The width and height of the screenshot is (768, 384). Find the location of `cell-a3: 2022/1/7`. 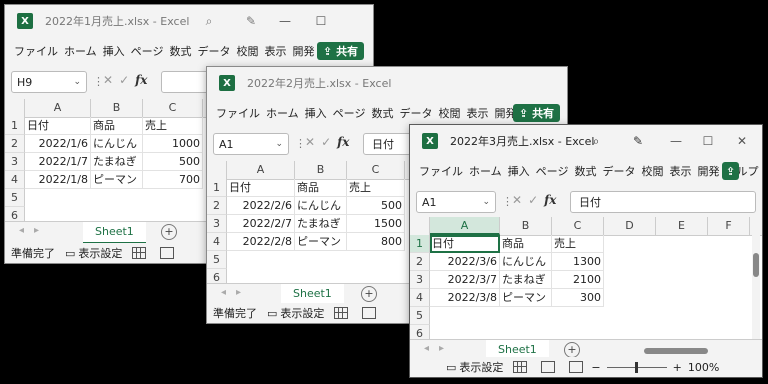

cell-a3: 2022/1/7 is located at coordinates (58, 162).